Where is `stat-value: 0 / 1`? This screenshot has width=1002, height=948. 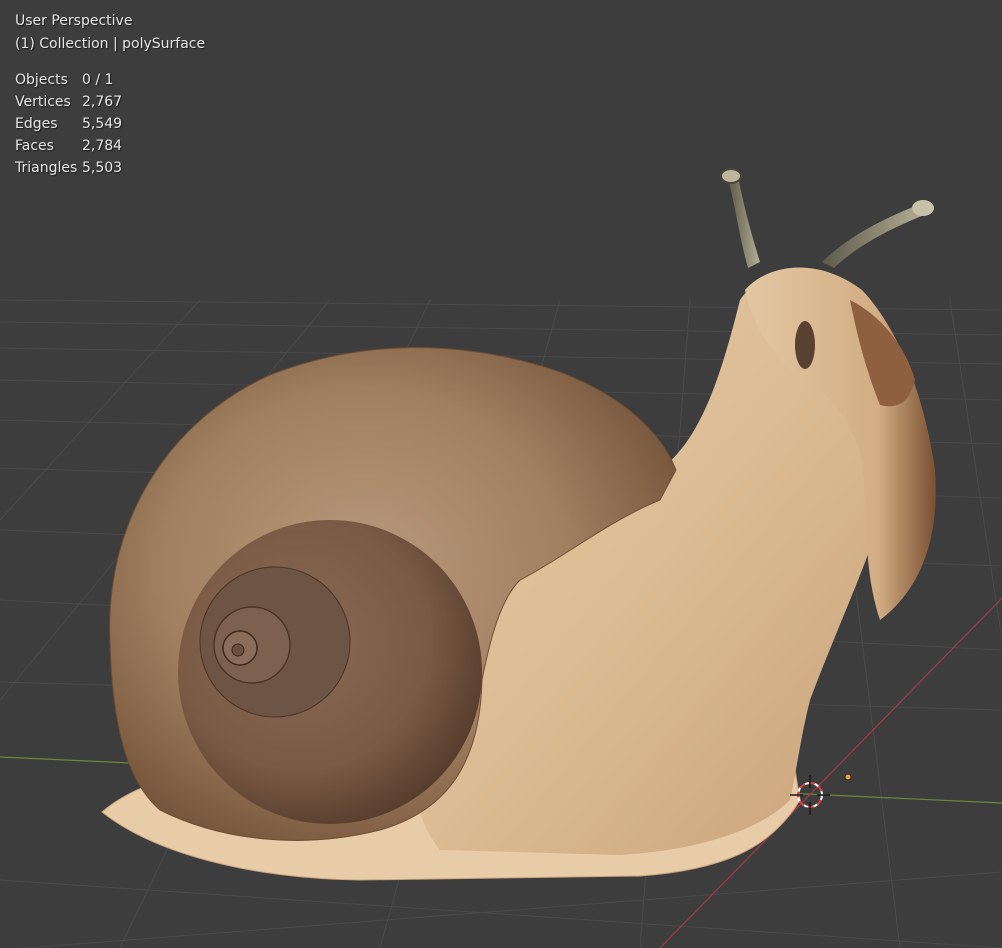
stat-value: 0 / 1 is located at coordinates (98, 80).